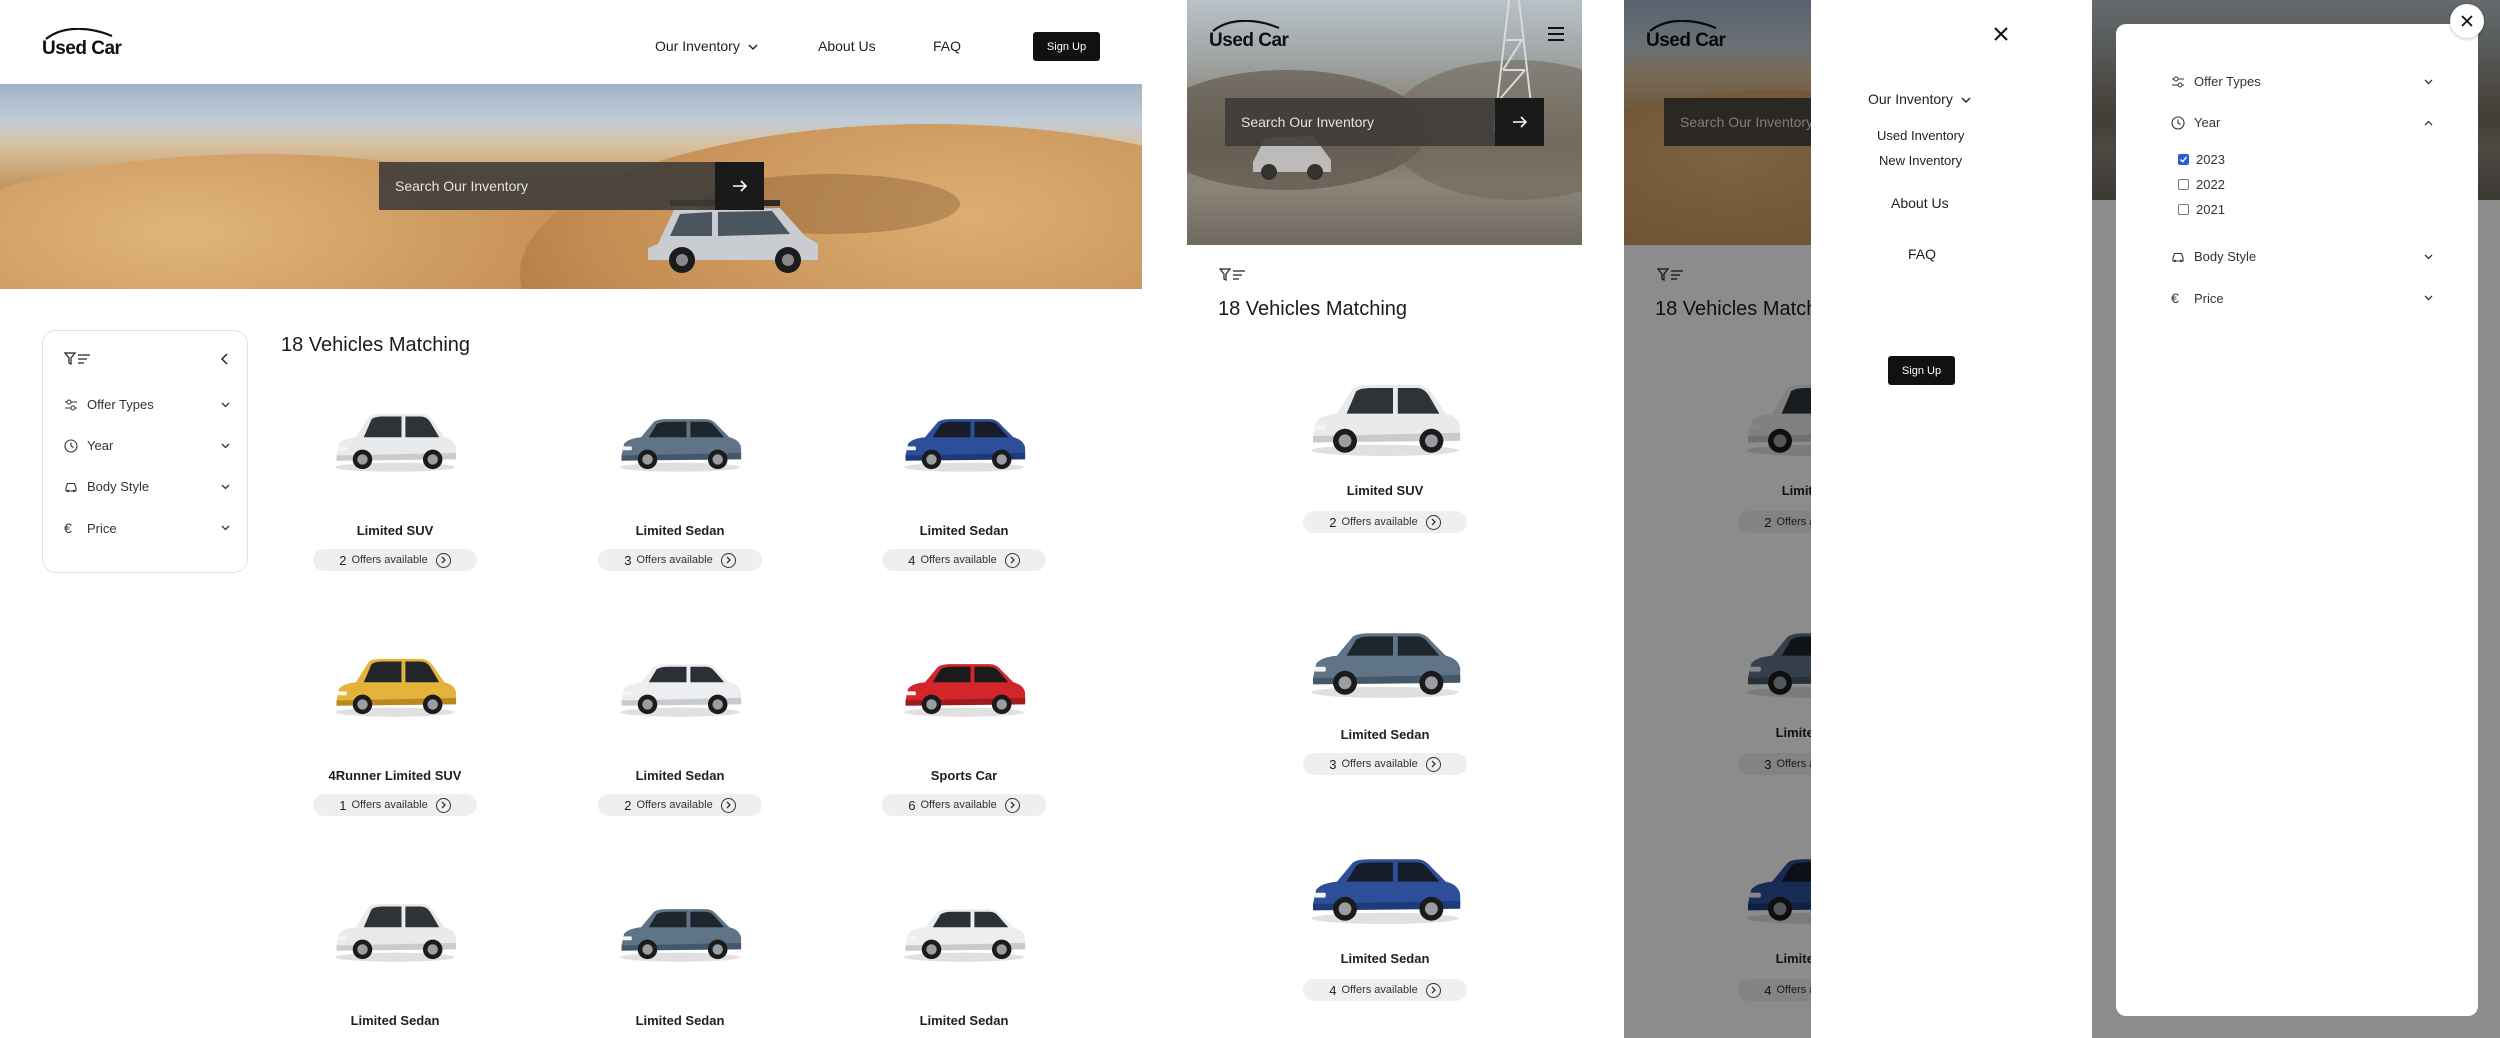 The image size is (2500, 1038). Describe the element at coordinates (149, 404) in the screenshot. I see `filter-offer-types: Offer Types` at that location.